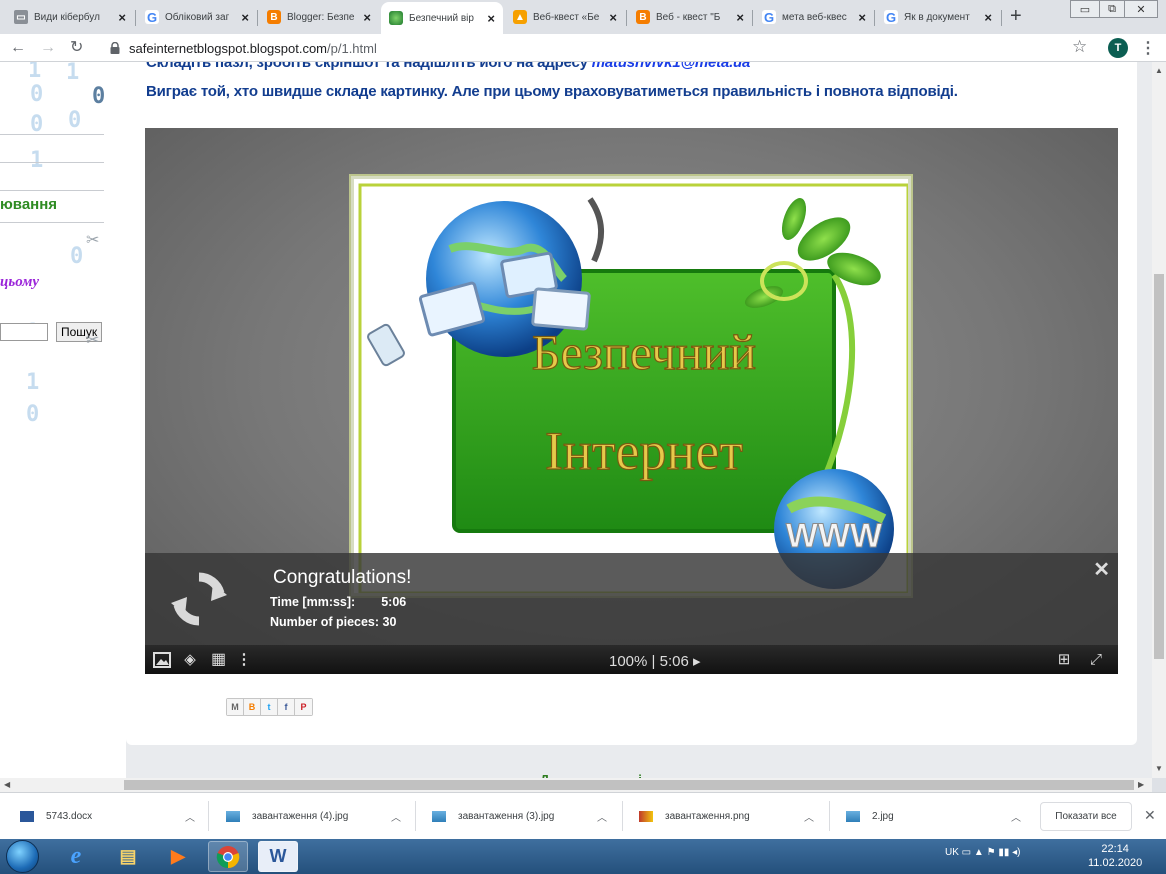 The image size is (1166, 874). I want to click on download-name: 2.jpg, so click(883, 816).